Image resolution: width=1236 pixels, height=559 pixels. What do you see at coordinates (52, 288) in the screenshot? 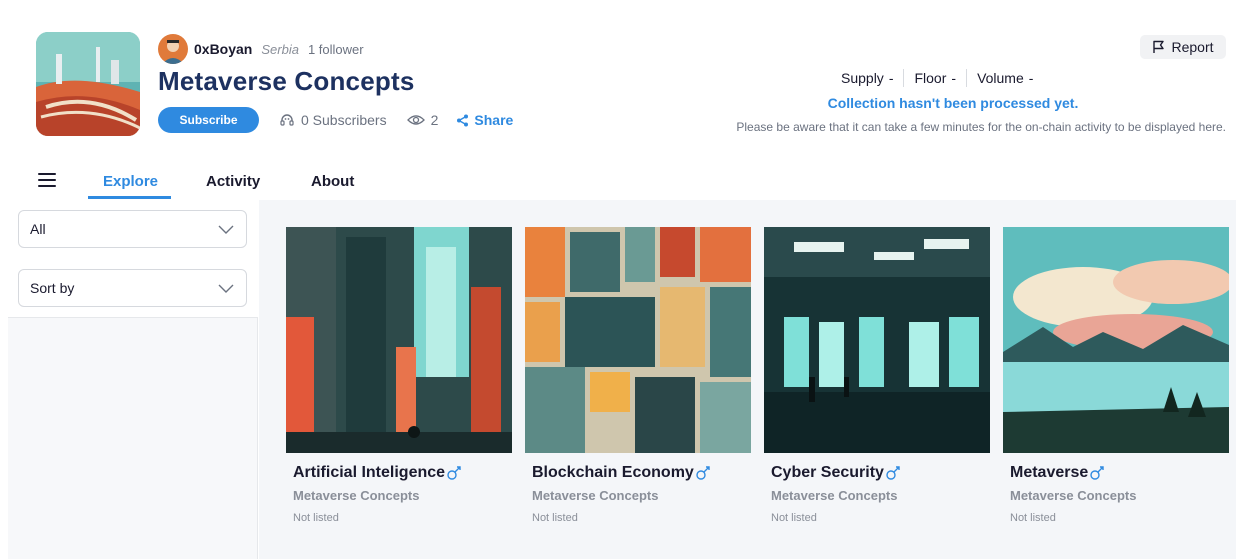
I see `sort-select-value: Sort by` at bounding box center [52, 288].